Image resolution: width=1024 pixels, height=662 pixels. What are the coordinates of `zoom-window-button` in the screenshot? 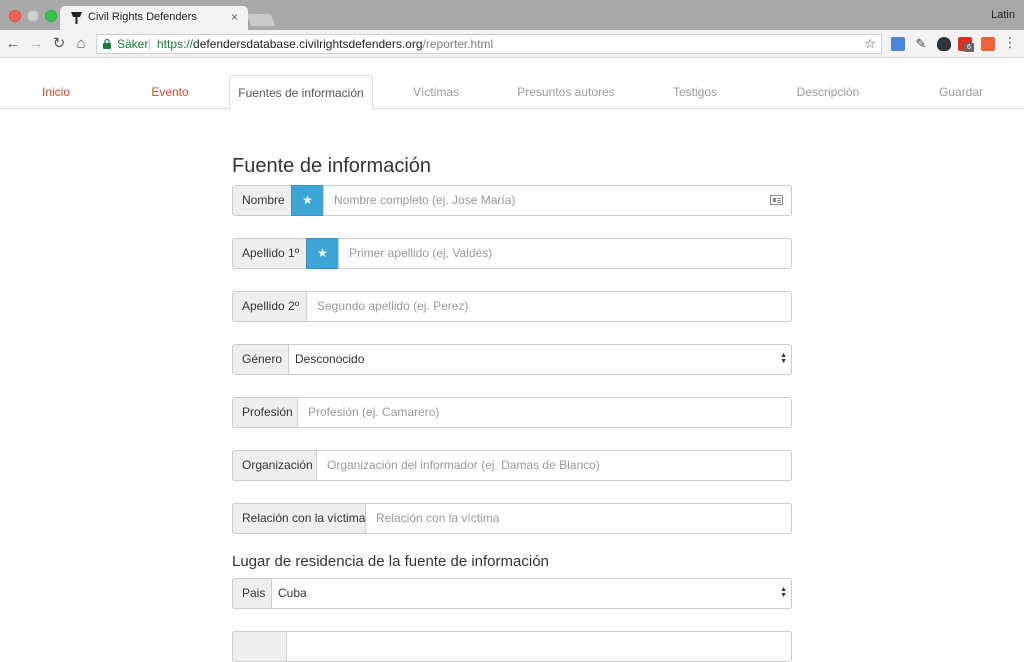 It's located at (51, 16).